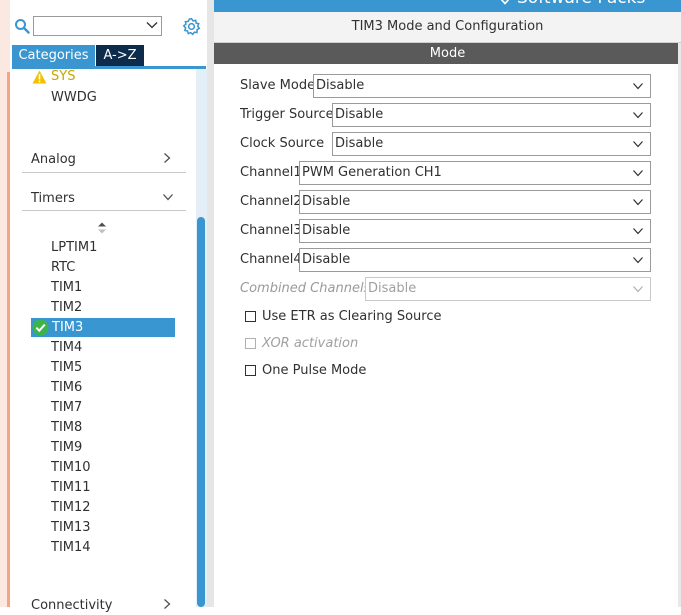  I want to click on tree-item-tim12: TIM12, so click(71, 508).